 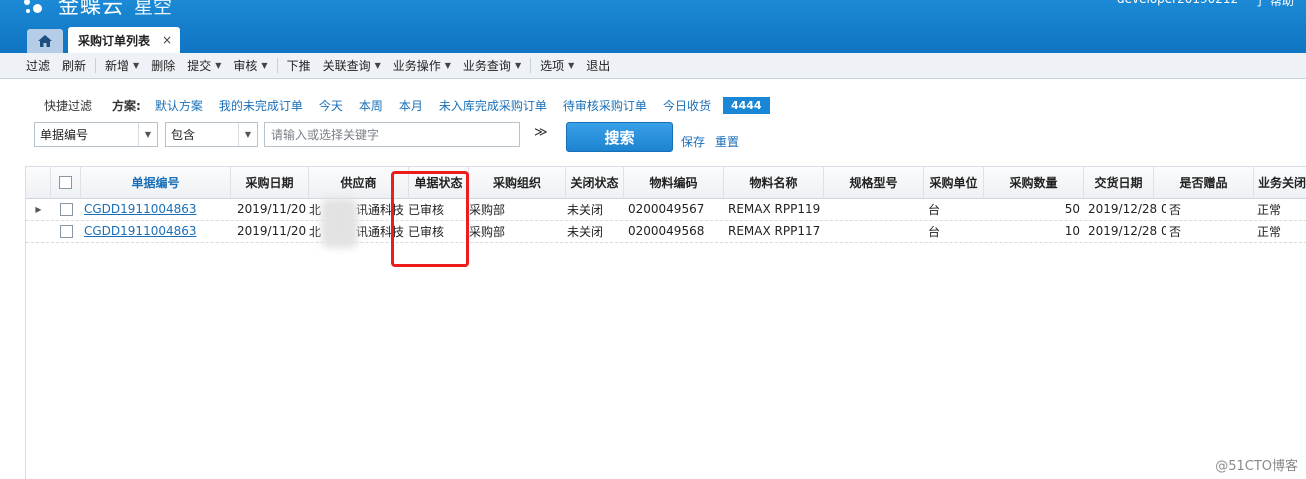 I want to click on cell-qty: 50, so click(x=1072, y=209).